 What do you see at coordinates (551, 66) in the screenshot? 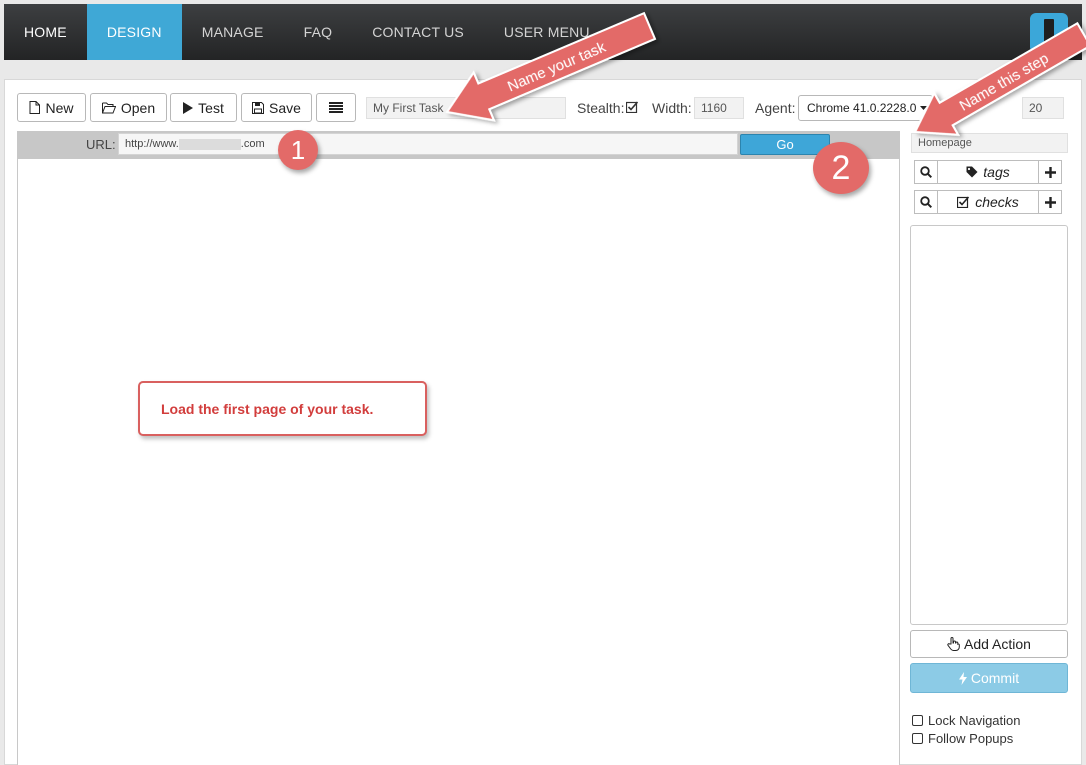
I see `arrow-name-task: Name your task` at bounding box center [551, 66].